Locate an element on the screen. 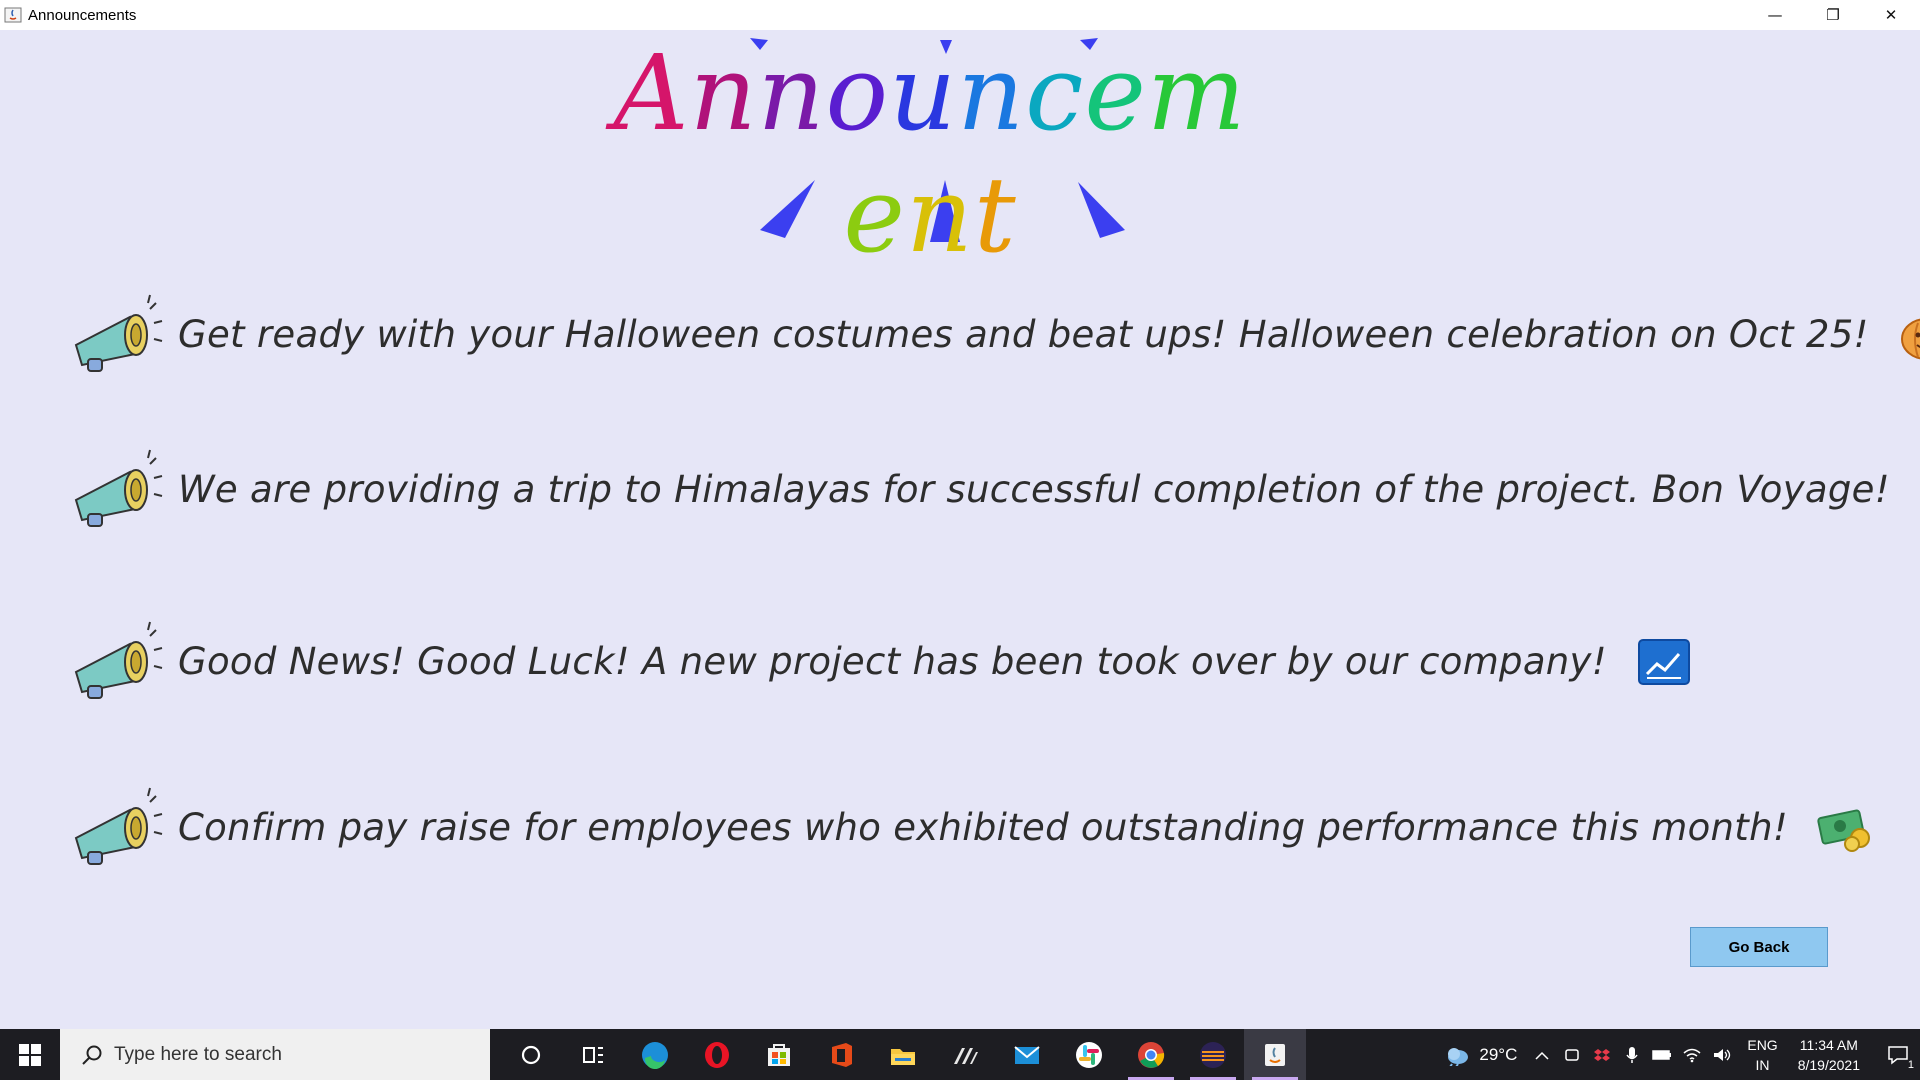  chart-icon is located at coordinates (1663, 662).